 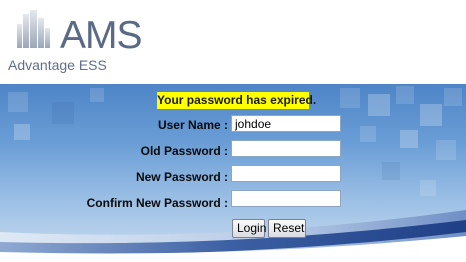 I want to click on password-expired-message: Your password has expired., so click(x=237, y=100).